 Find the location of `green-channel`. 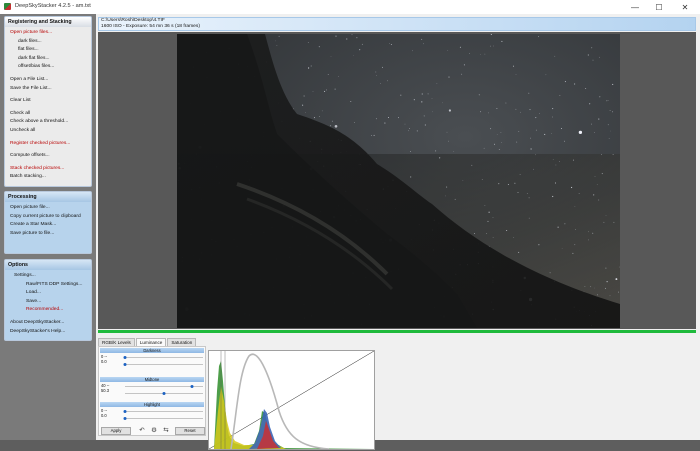

green-channel is located at coordinates (294, 405).